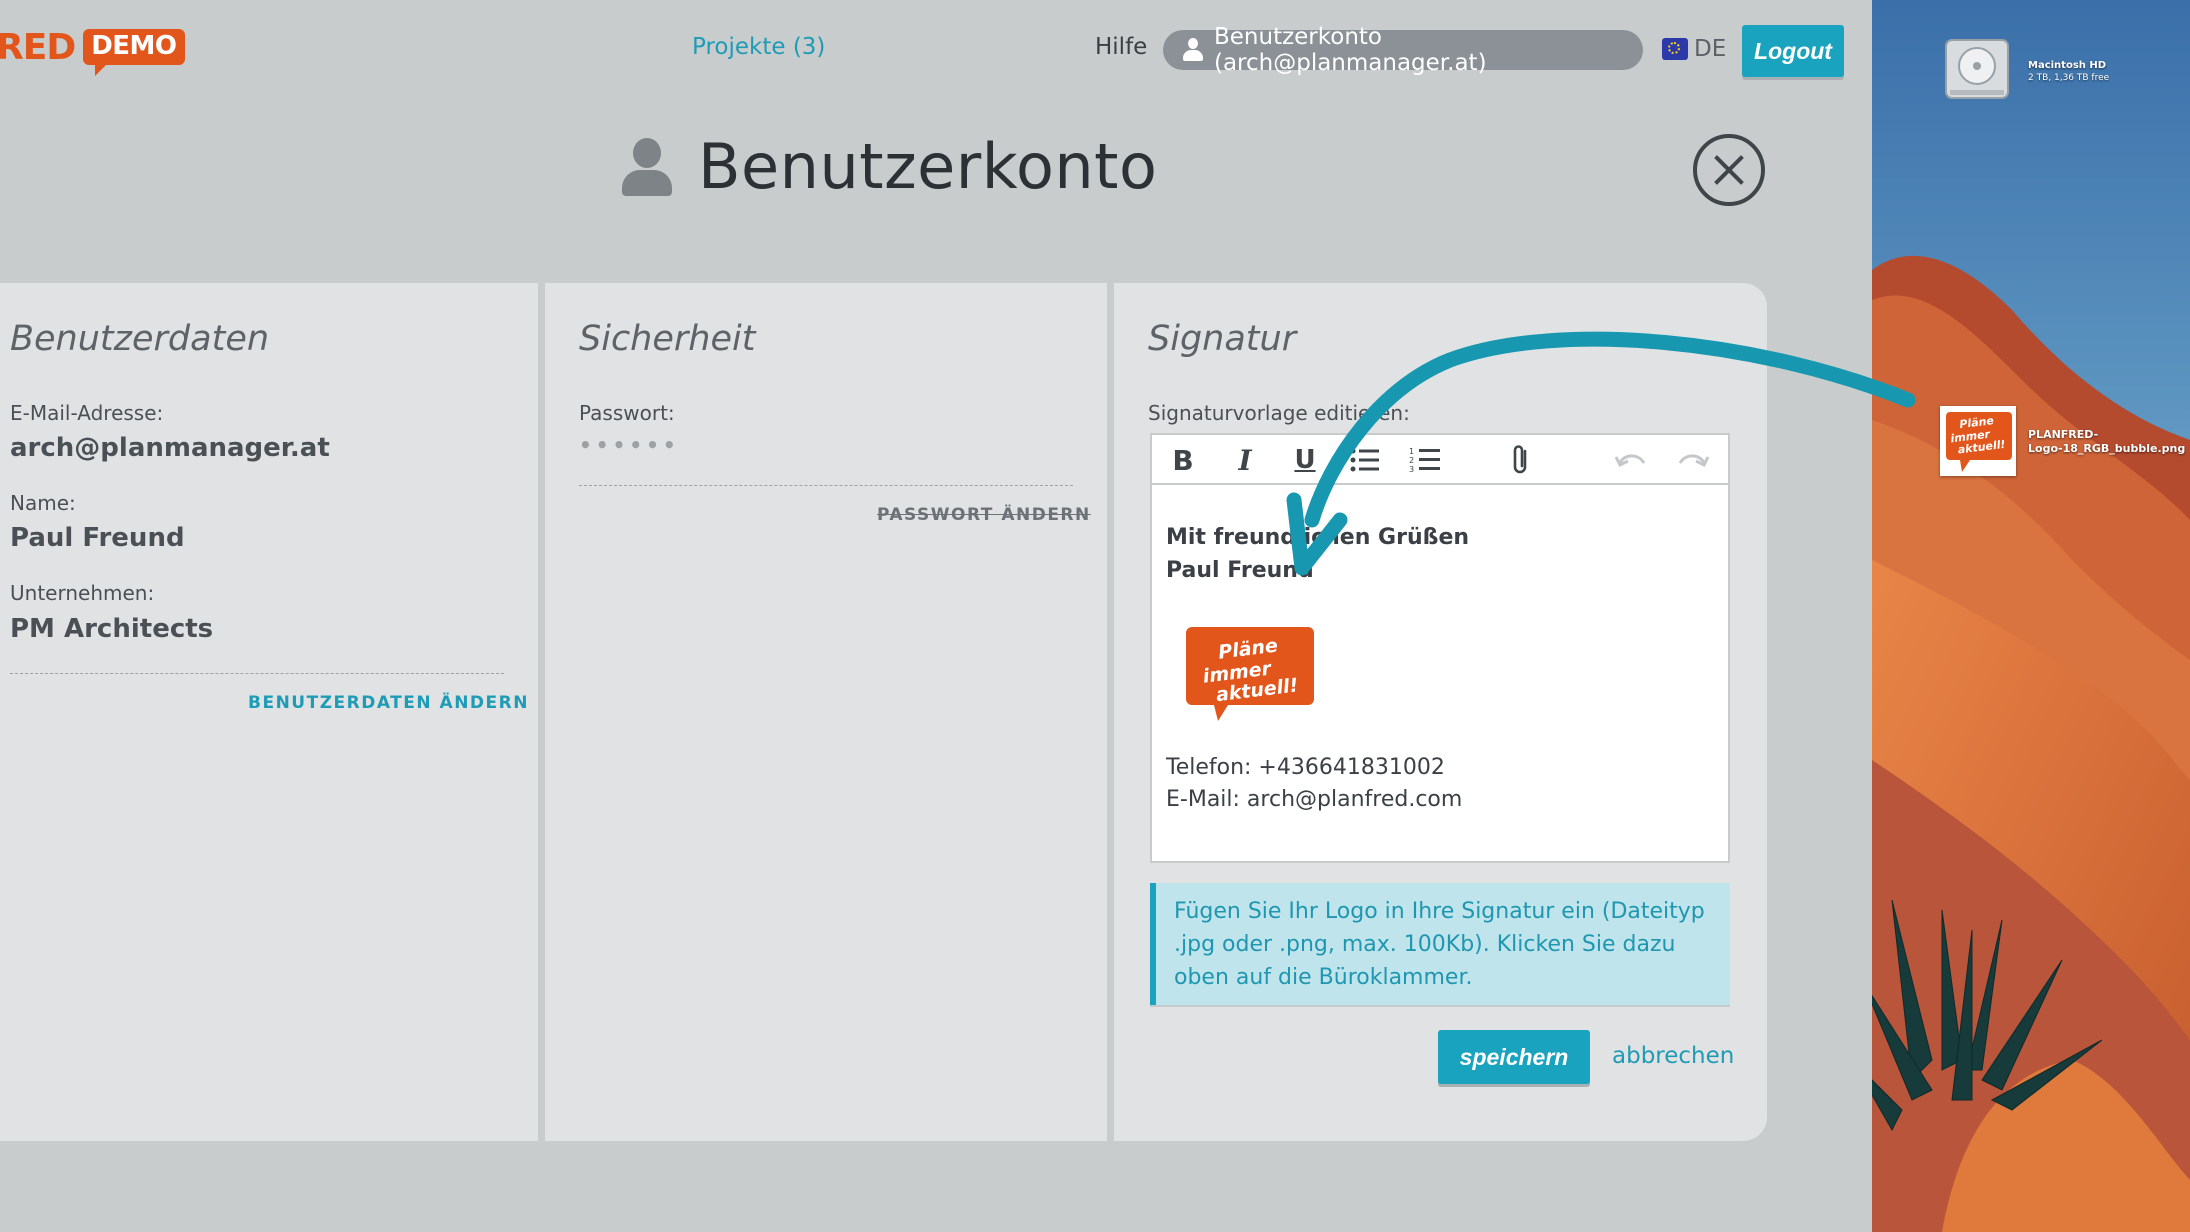 This screenshot has height=1232, width=2190. What do you see at coordinates (1305, 460) in the screenshot?
I see `underline-button: U` at bounding box center [1305, 460].